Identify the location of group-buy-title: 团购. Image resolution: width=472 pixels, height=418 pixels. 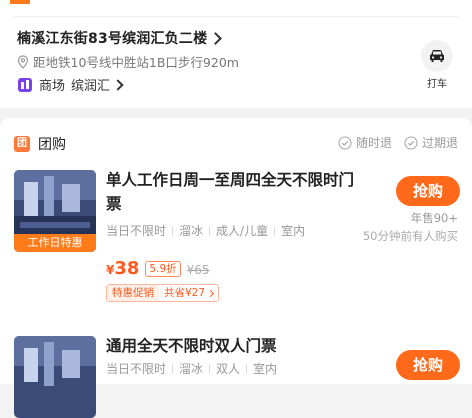
(52, 145).